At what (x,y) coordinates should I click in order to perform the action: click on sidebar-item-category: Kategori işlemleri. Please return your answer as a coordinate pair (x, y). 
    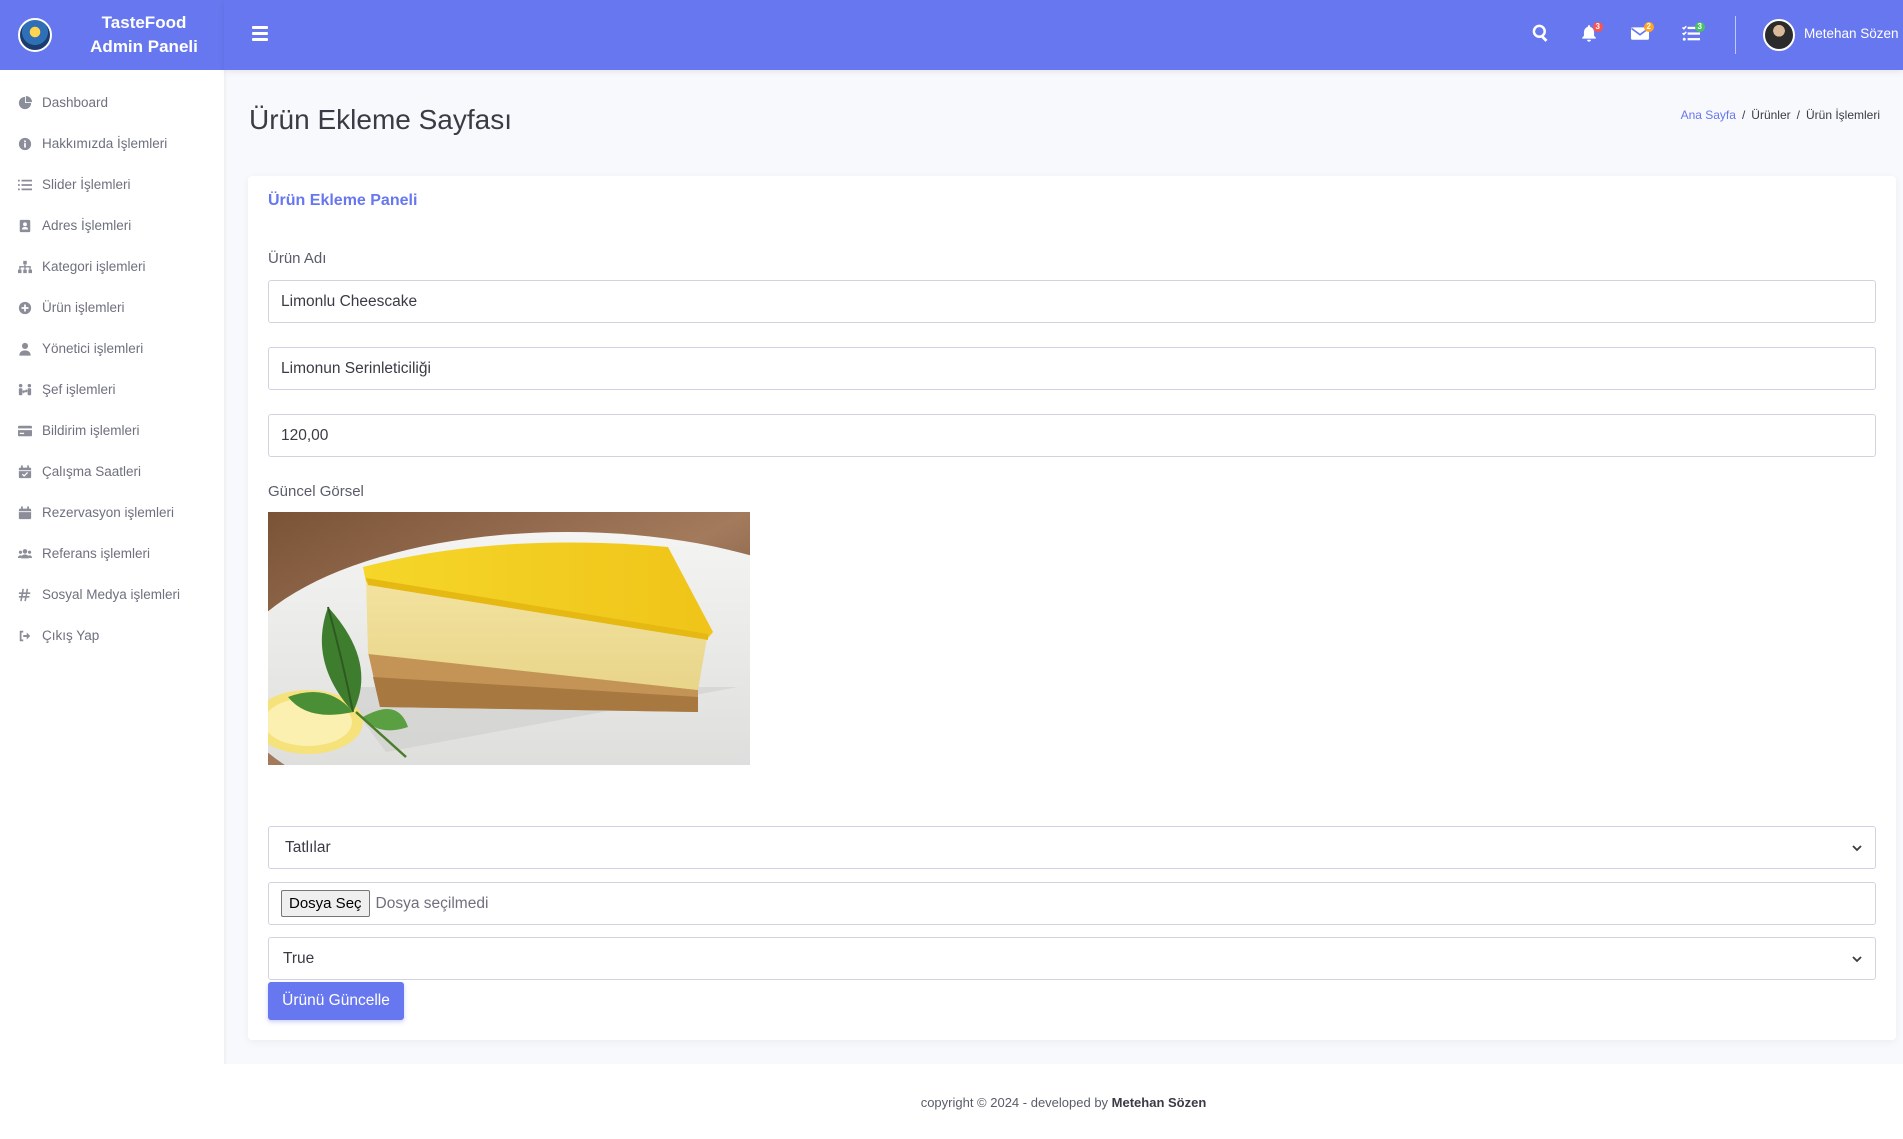
    Looking at the image, I should click on (112, 266).